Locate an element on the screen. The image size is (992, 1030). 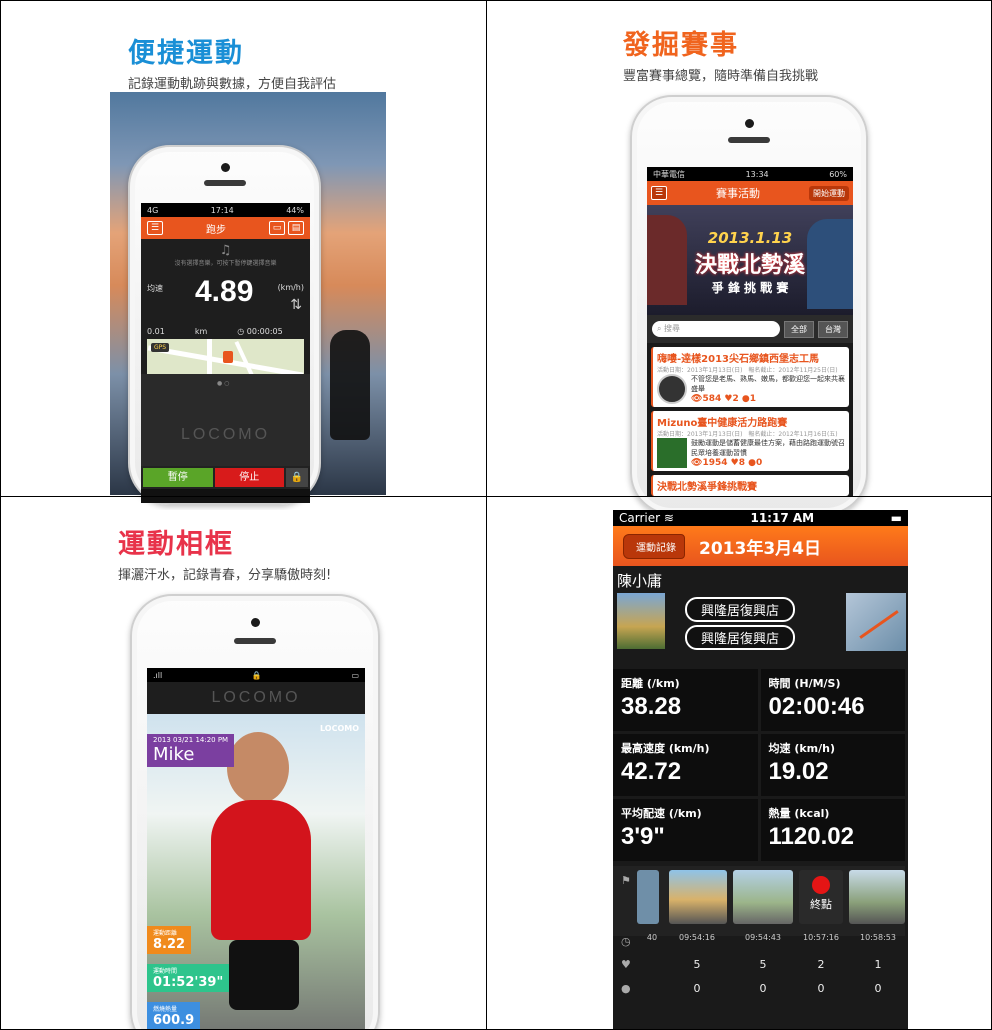
status-bar: Carrier ≋ 11:17 AM ▬ is located at coordinates (760, 518).